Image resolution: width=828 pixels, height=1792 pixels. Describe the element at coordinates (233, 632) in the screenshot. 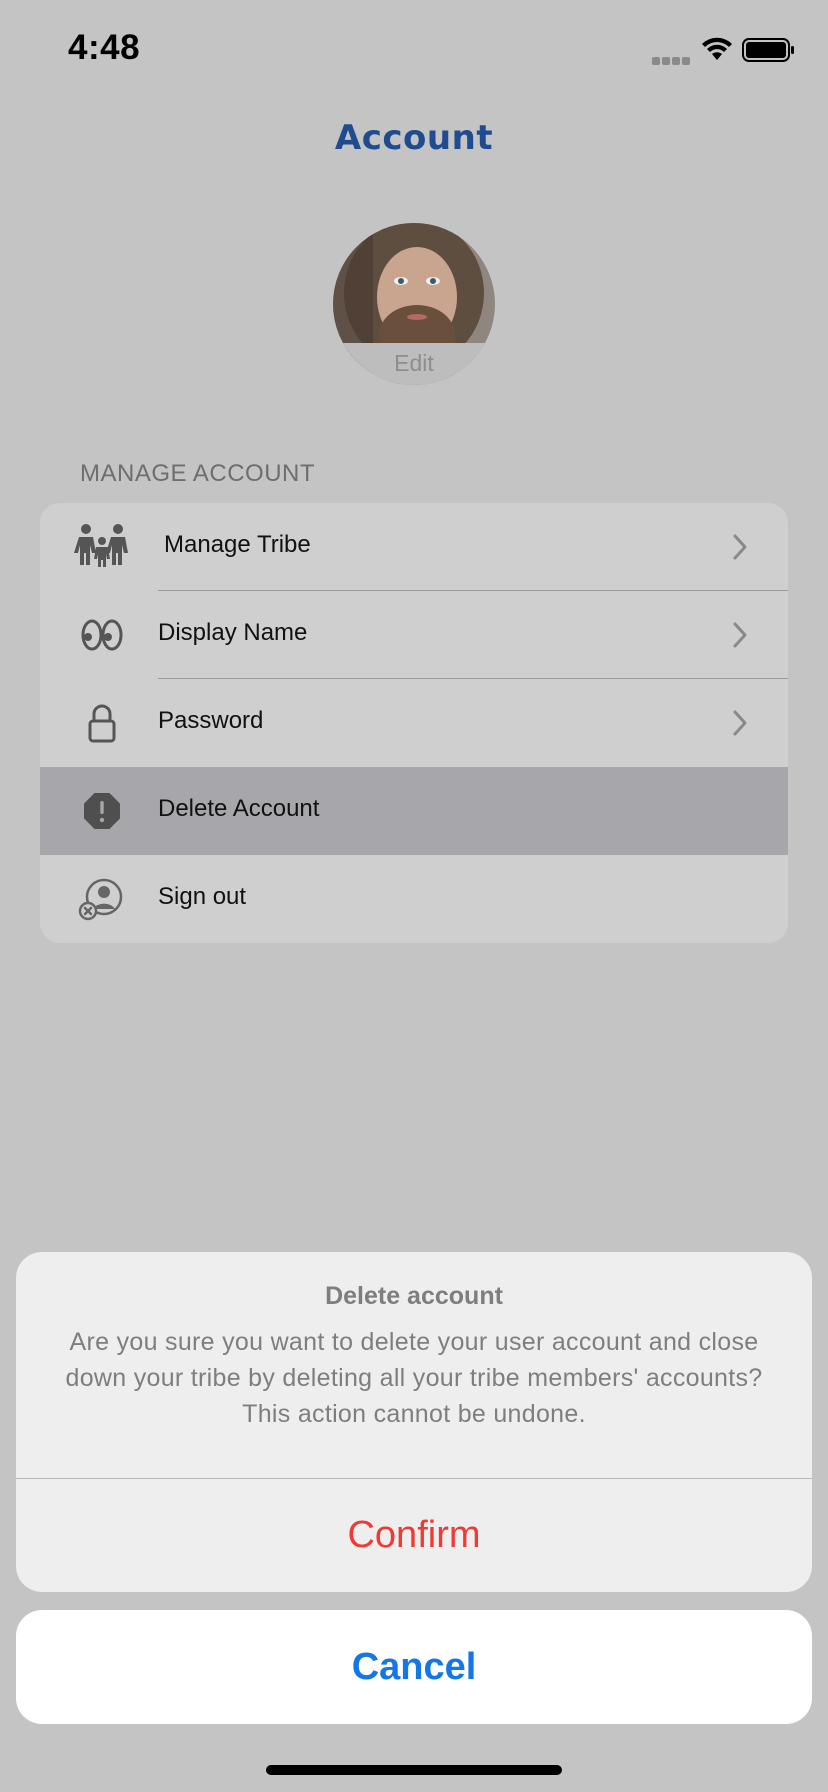

I see `list-item-label: Display Name` at that location.